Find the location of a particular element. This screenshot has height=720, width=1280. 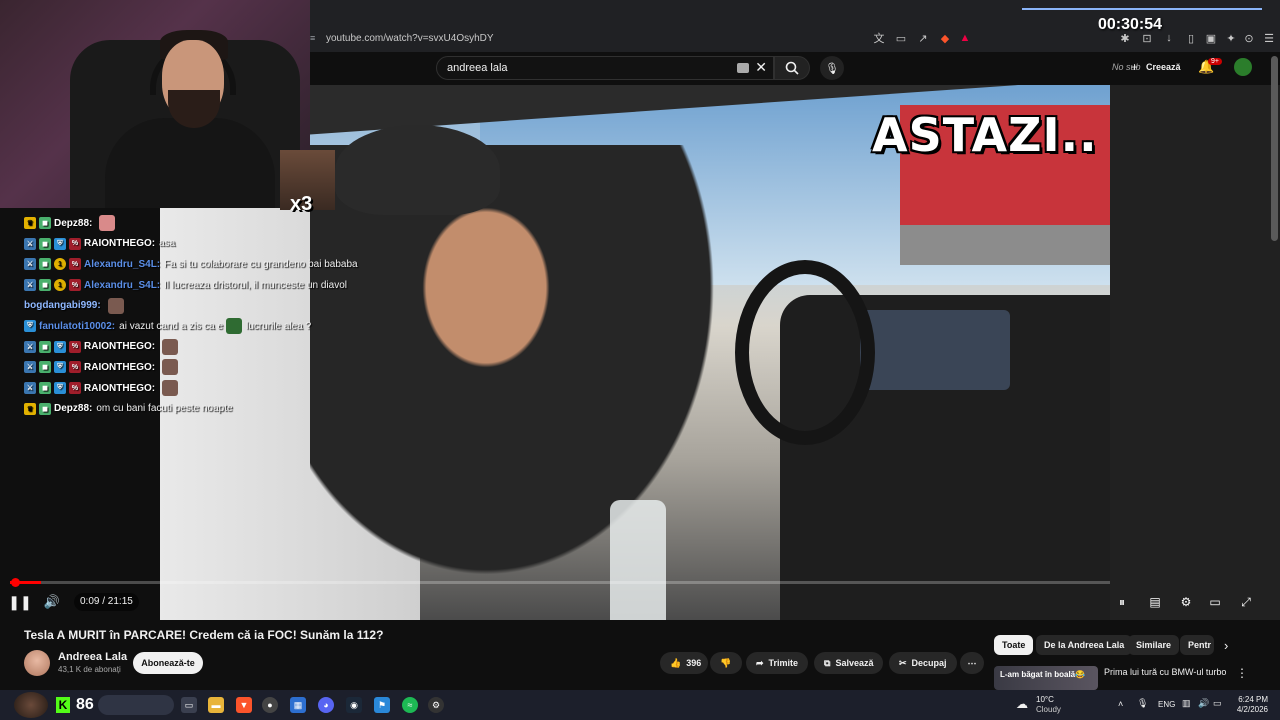

chat-text: lucrurile alea ? is located at coordinates (279, 326).